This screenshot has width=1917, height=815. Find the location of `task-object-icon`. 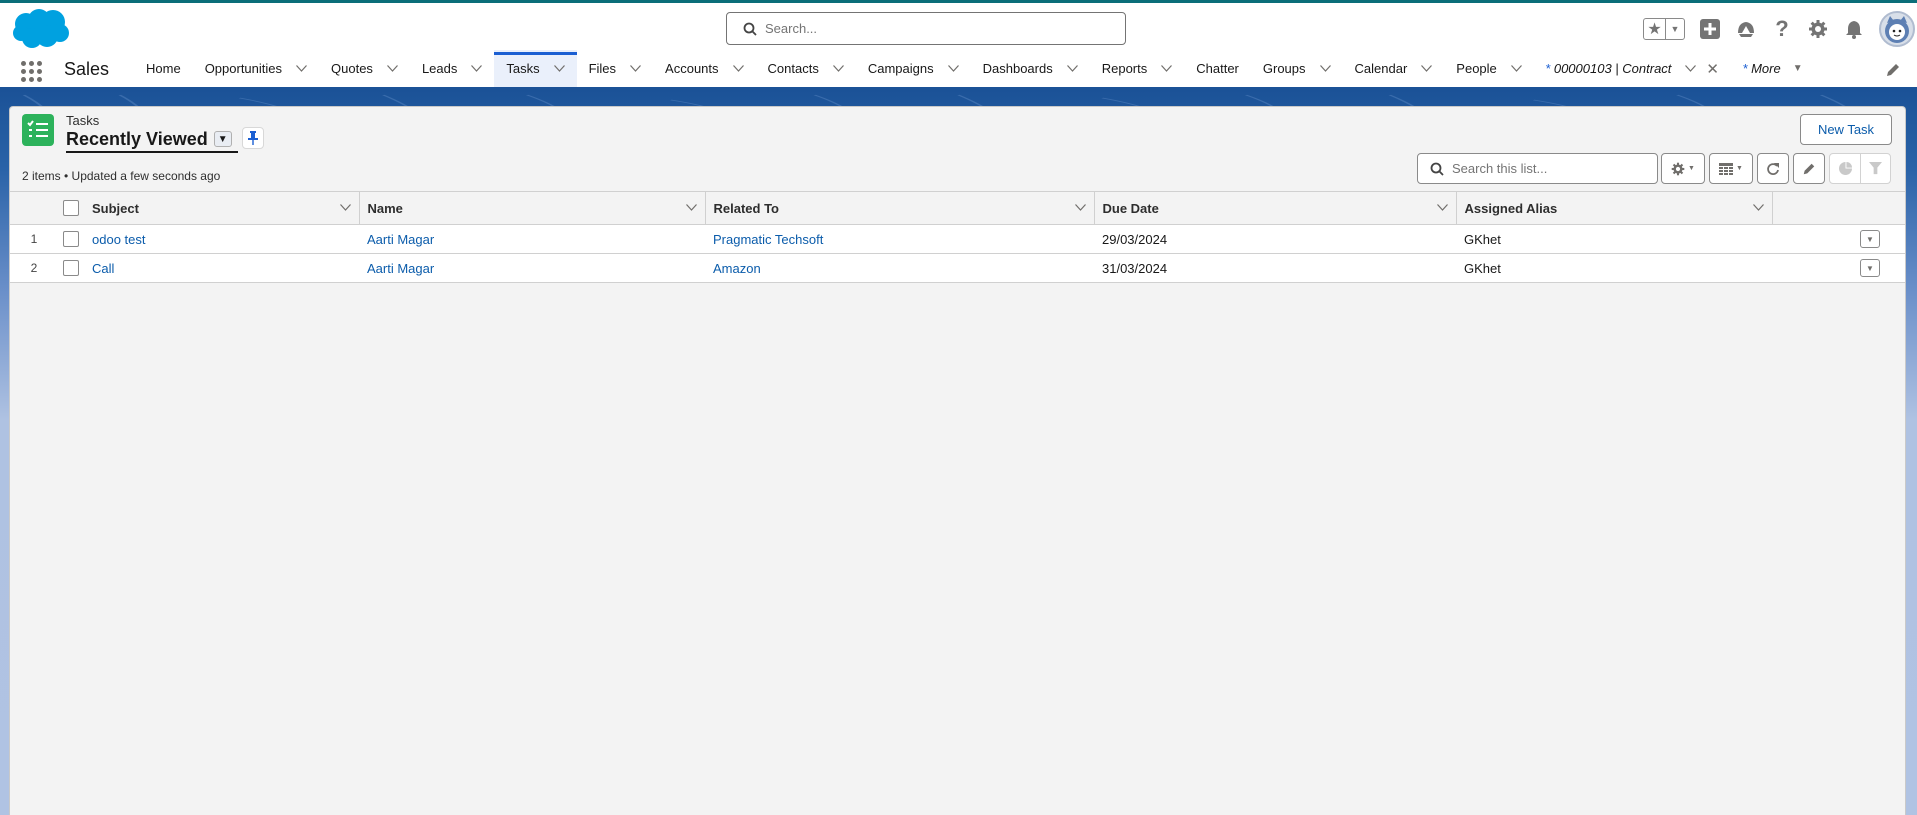

task-object-icon is located at coordinates (38, 130).